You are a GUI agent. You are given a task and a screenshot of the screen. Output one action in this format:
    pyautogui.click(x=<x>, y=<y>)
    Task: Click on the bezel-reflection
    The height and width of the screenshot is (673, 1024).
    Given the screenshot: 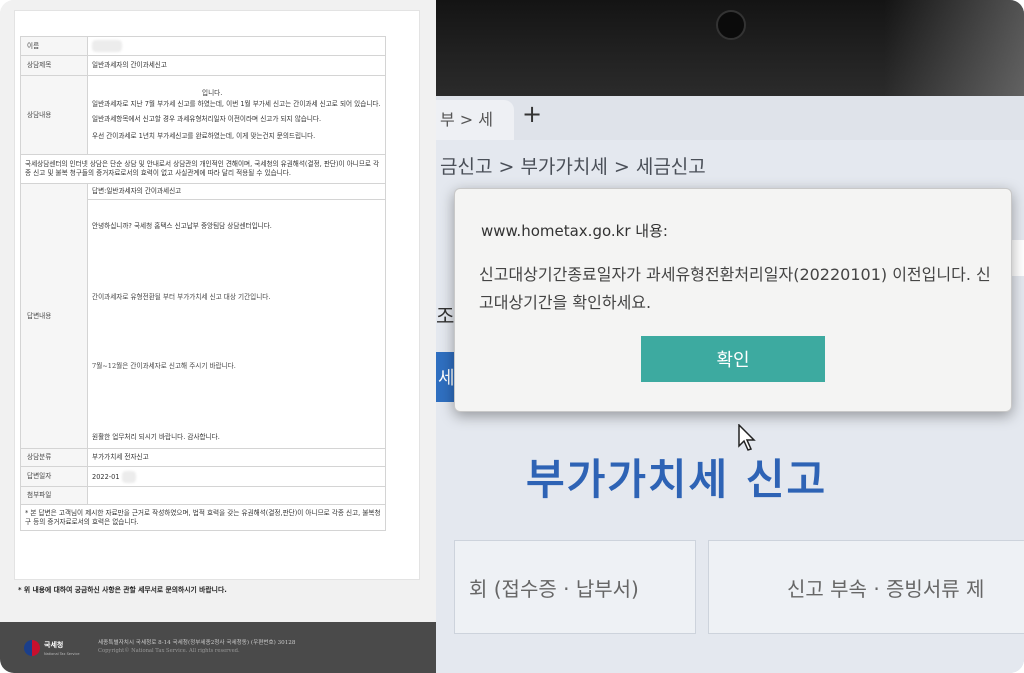 What is the action you would take?
    pyautogui.click(x=954, y=48)
    